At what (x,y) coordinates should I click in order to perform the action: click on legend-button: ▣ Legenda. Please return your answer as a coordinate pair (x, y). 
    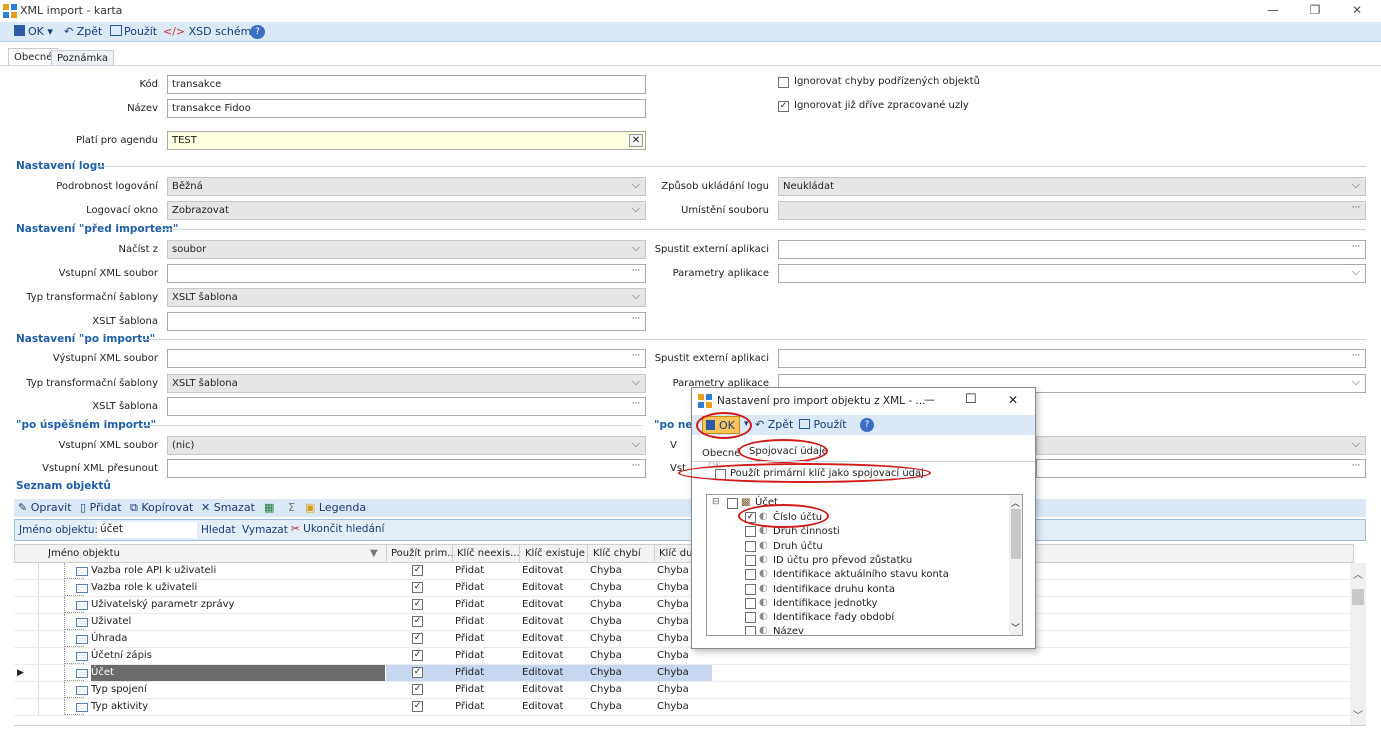
    Looking at the image, I should click on (335, 507).